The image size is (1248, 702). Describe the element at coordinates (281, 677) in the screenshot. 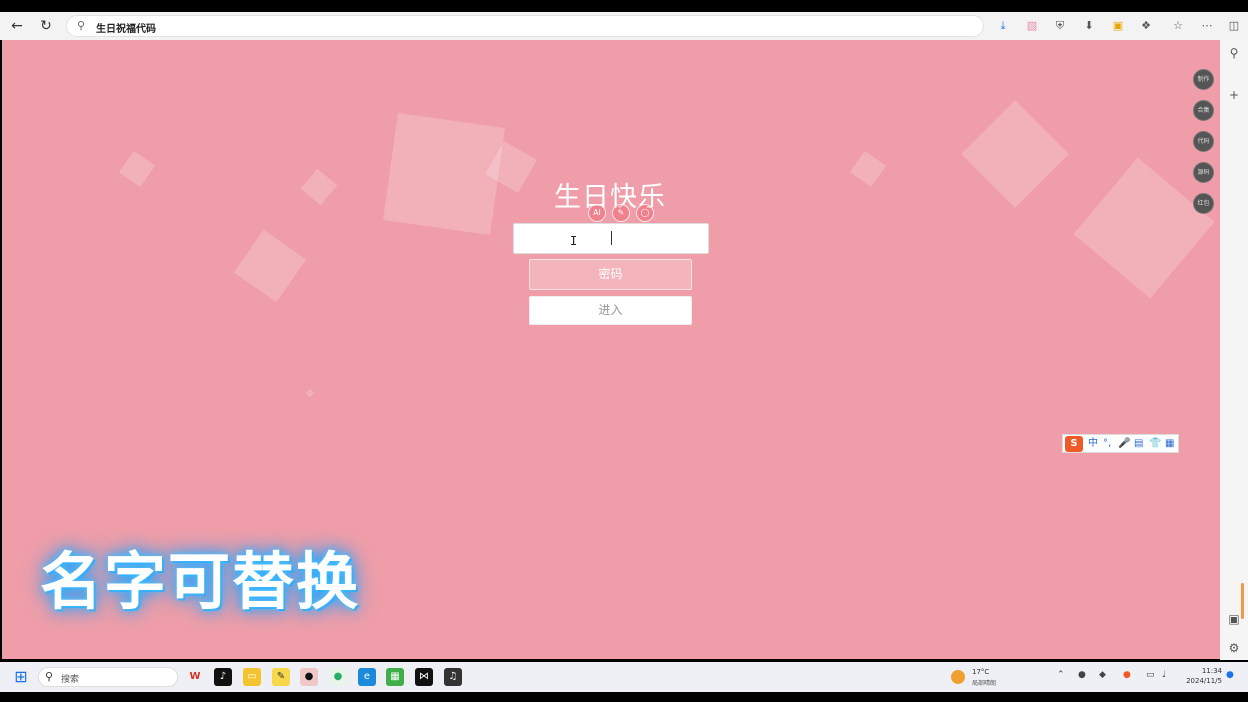

I see `notes-icon: ✎` at that location.